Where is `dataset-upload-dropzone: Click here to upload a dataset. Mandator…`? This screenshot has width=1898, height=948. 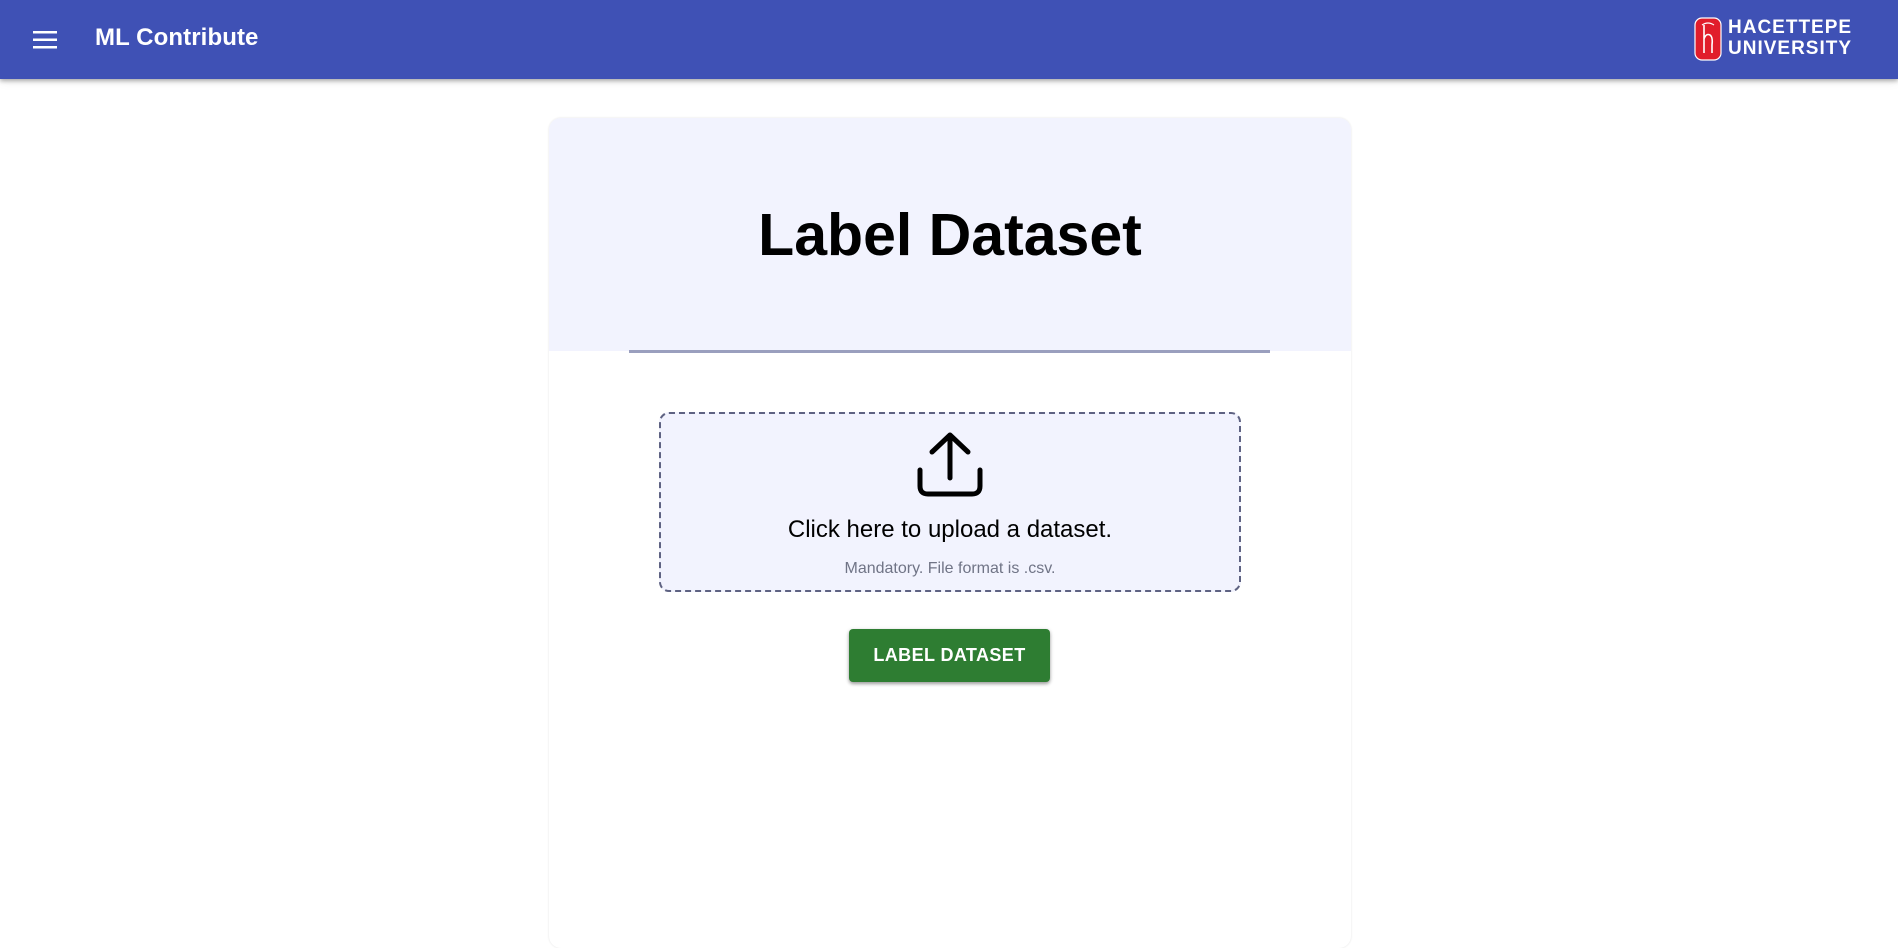 dataset-upload-dropzone: Click here to upload a dataset. Mandator… is located at coordinates (950, 502).